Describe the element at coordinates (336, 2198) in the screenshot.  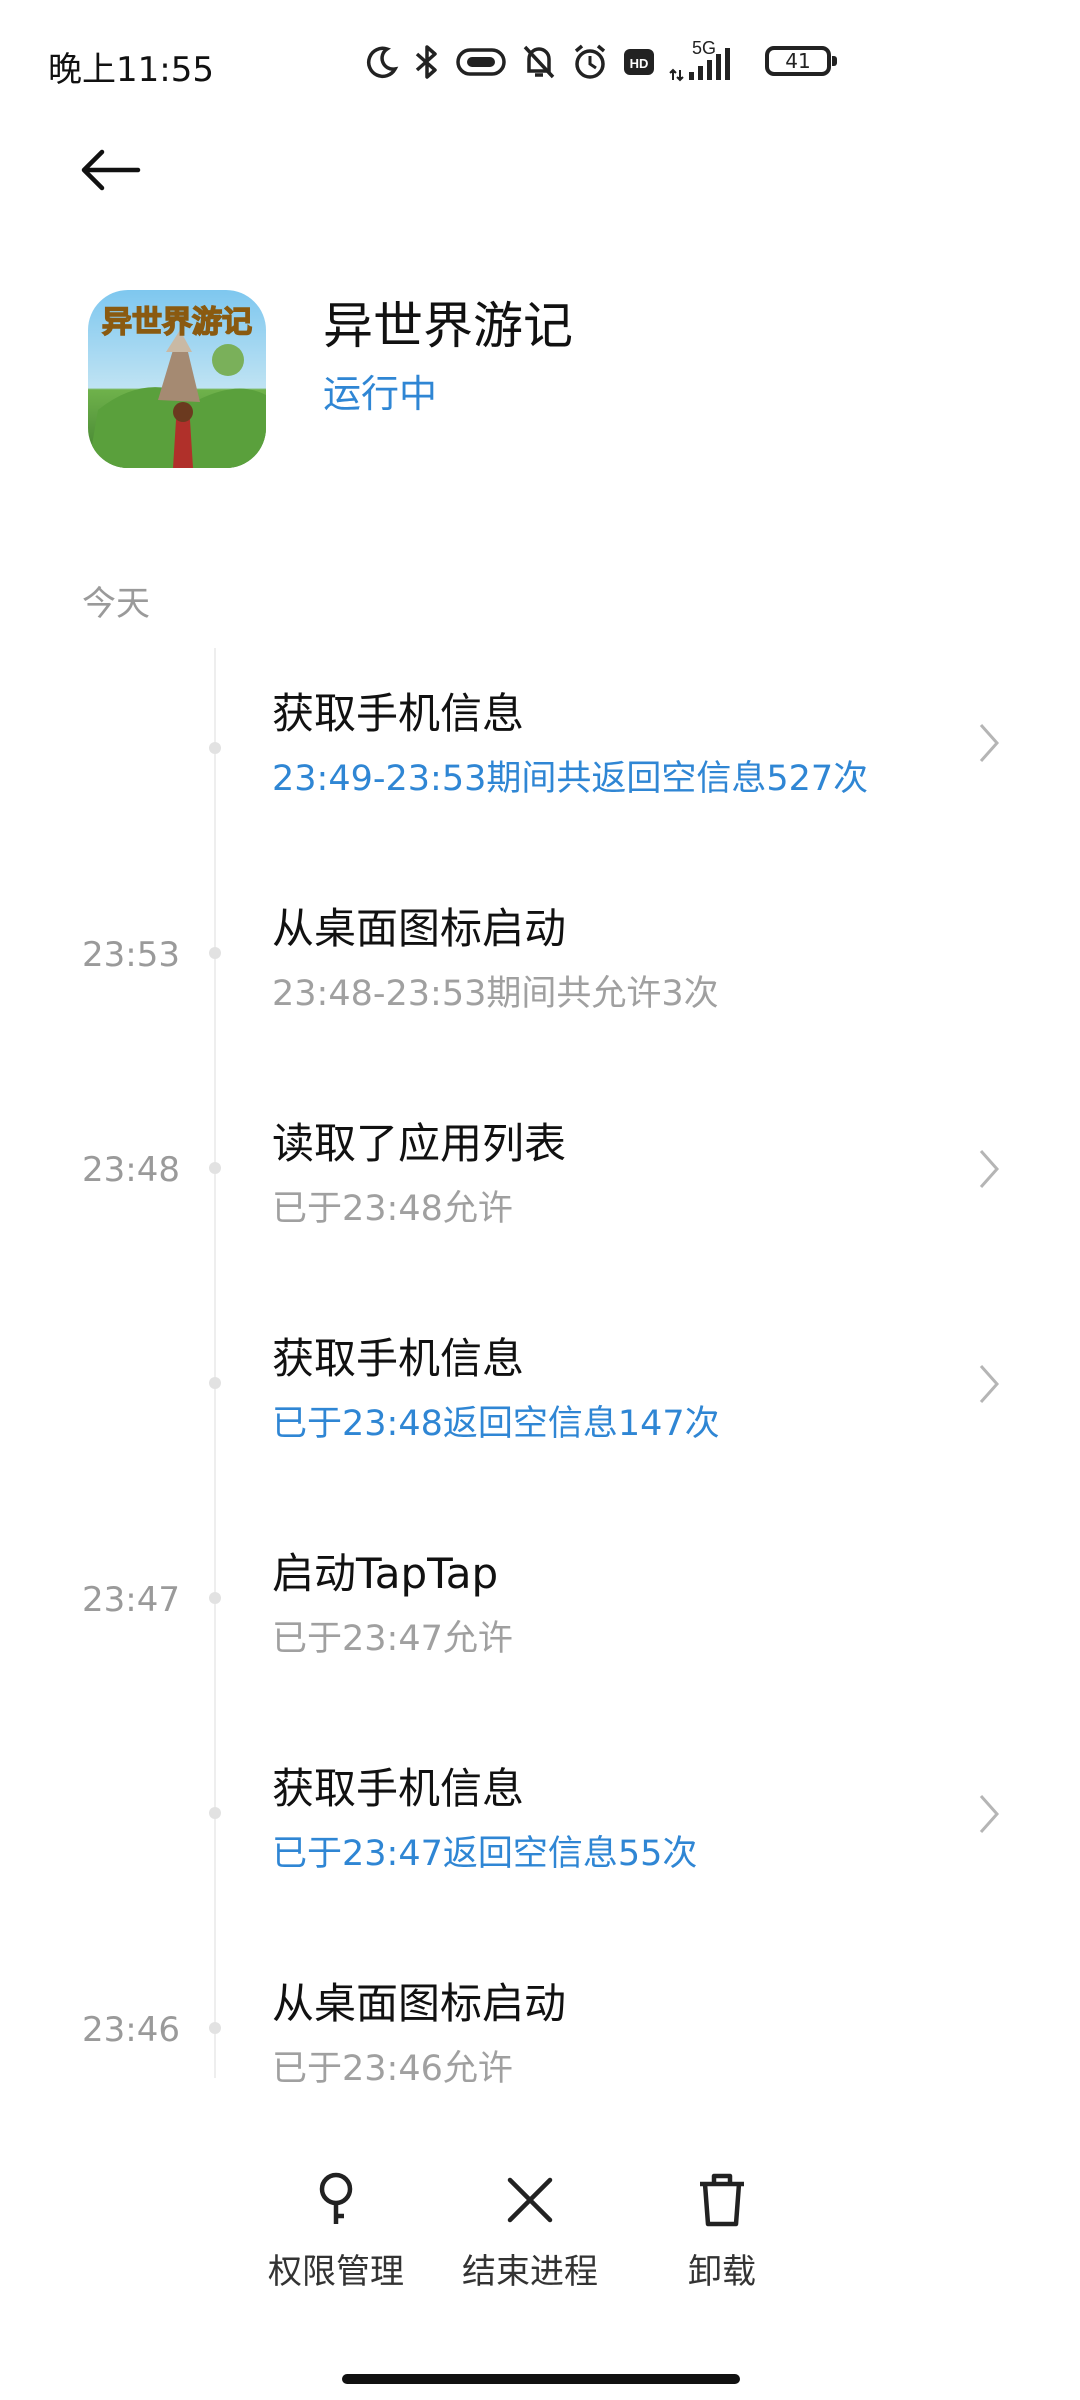
I see `key-icon` at that location.